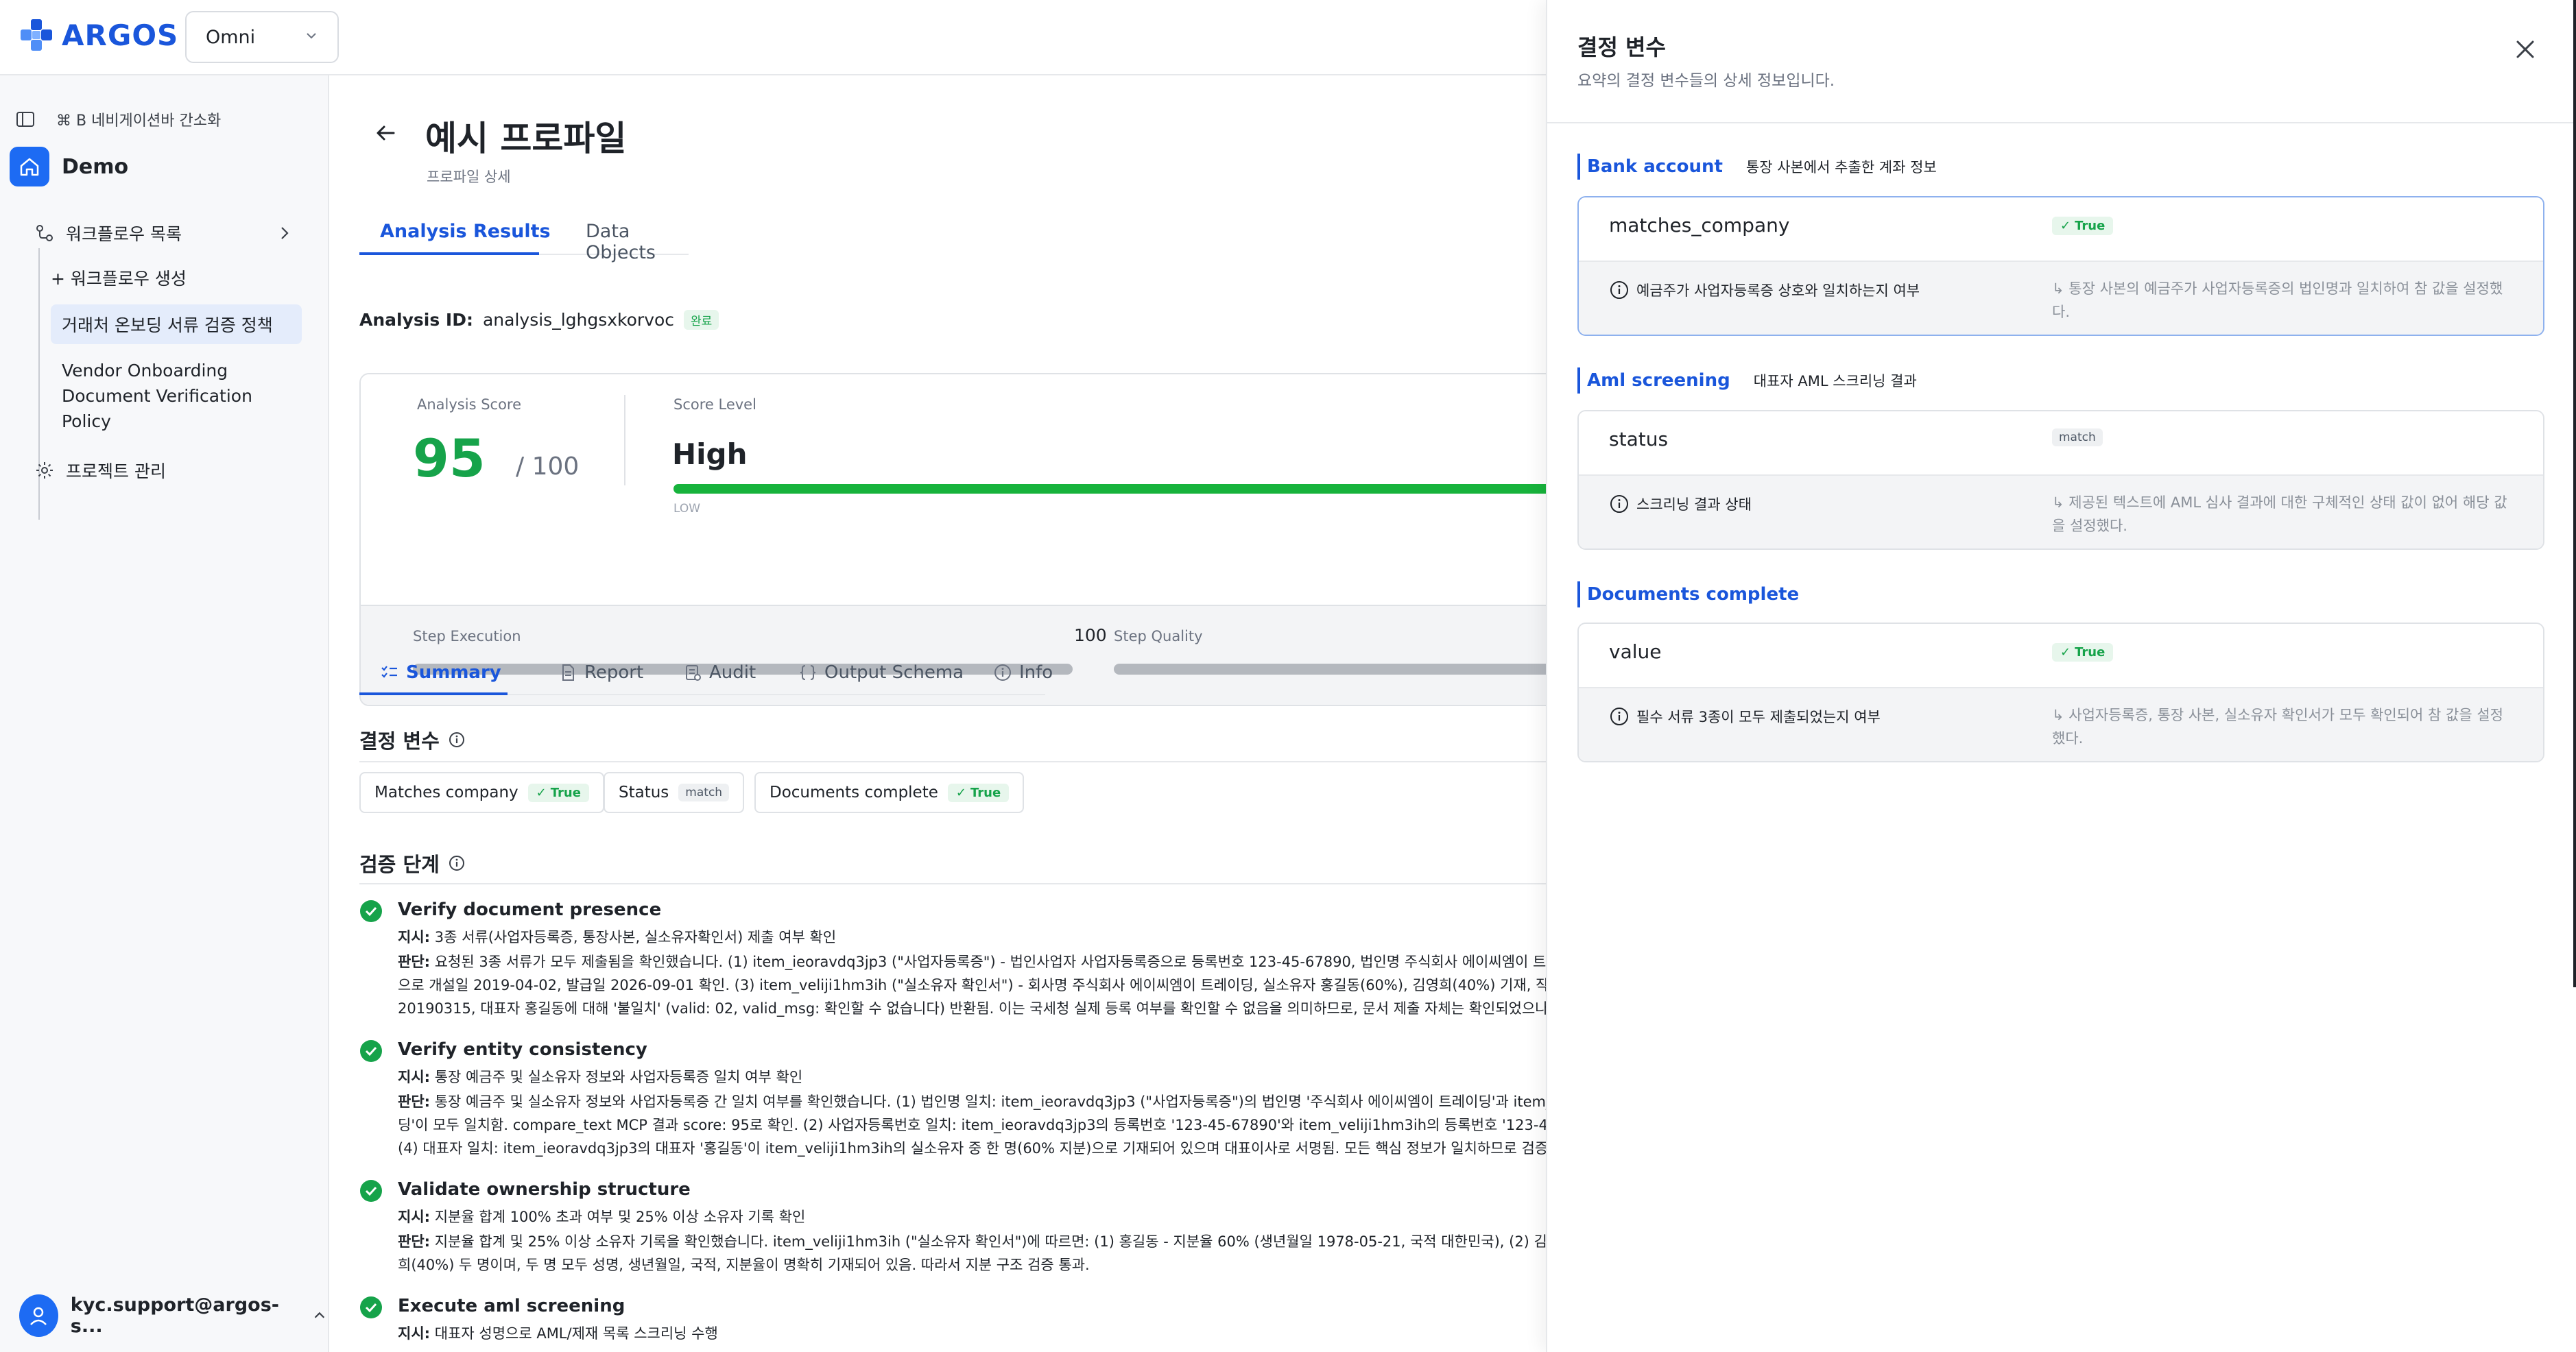 The width and height of the screenshot is (2576, 1352). I want to click on step-quality-bar, so click(1330, 670).